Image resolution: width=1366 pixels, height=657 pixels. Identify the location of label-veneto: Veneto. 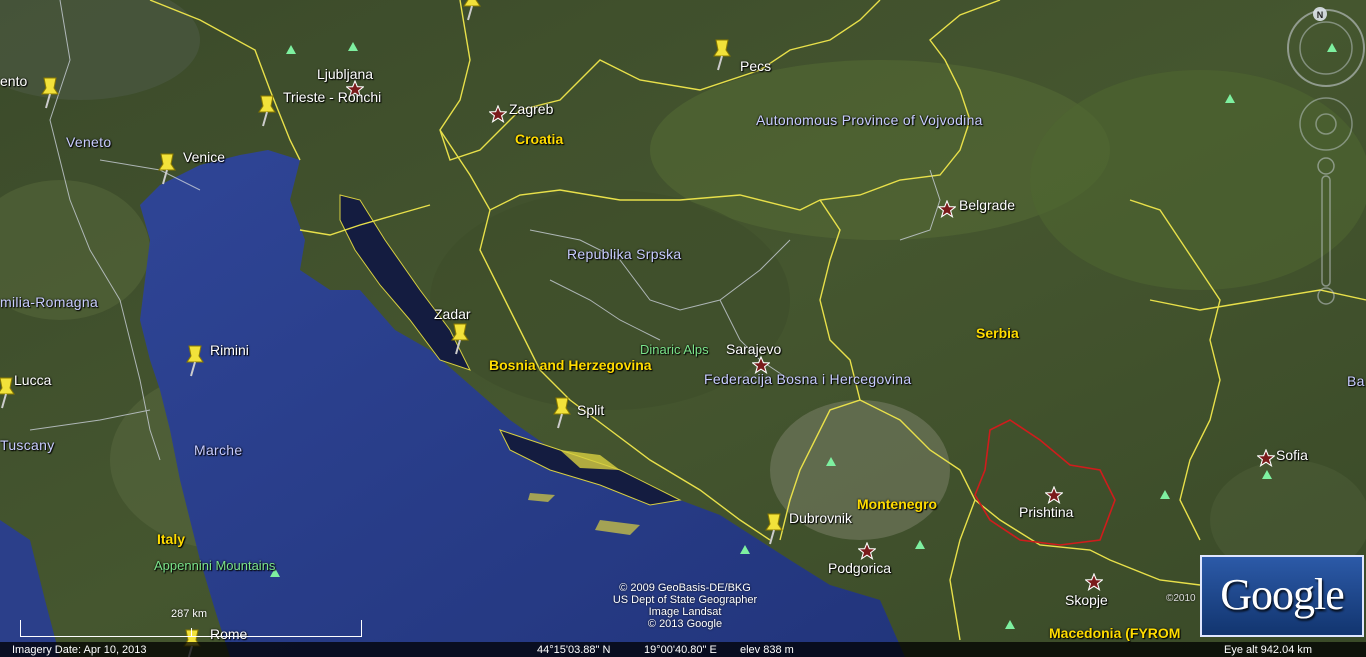
(88, 142).